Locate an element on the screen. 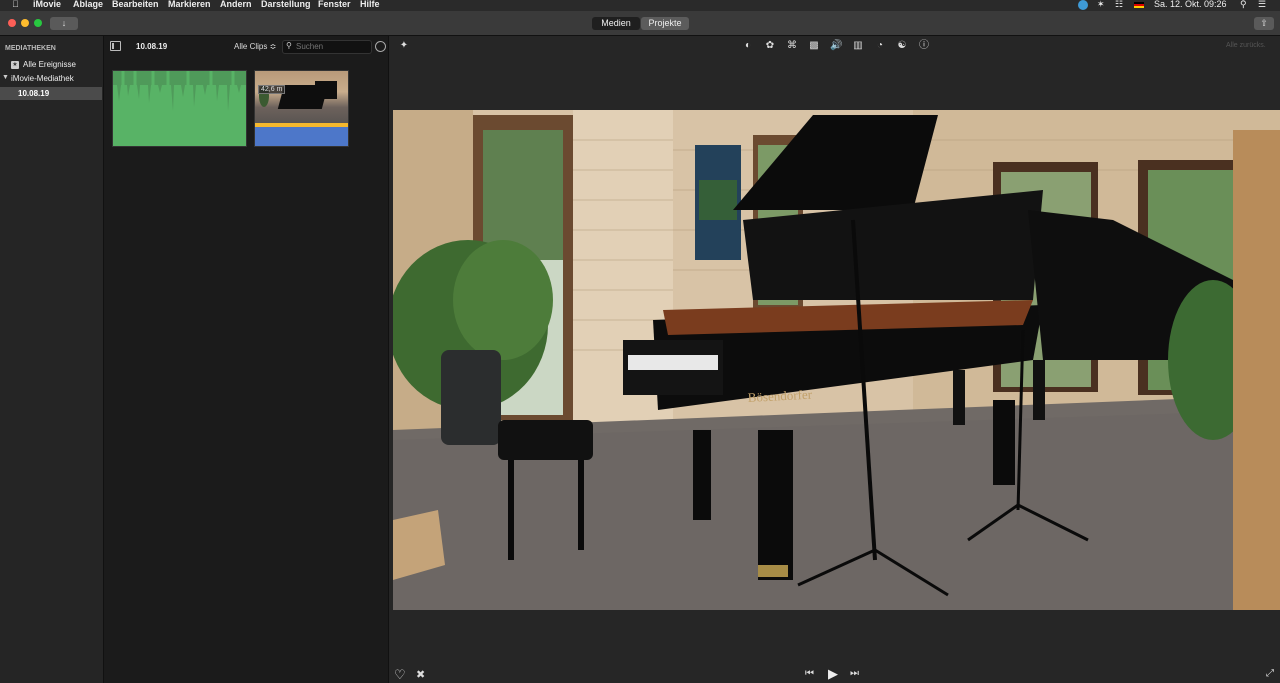  speed-icon: ◔ is located at coordinates (880, 46).